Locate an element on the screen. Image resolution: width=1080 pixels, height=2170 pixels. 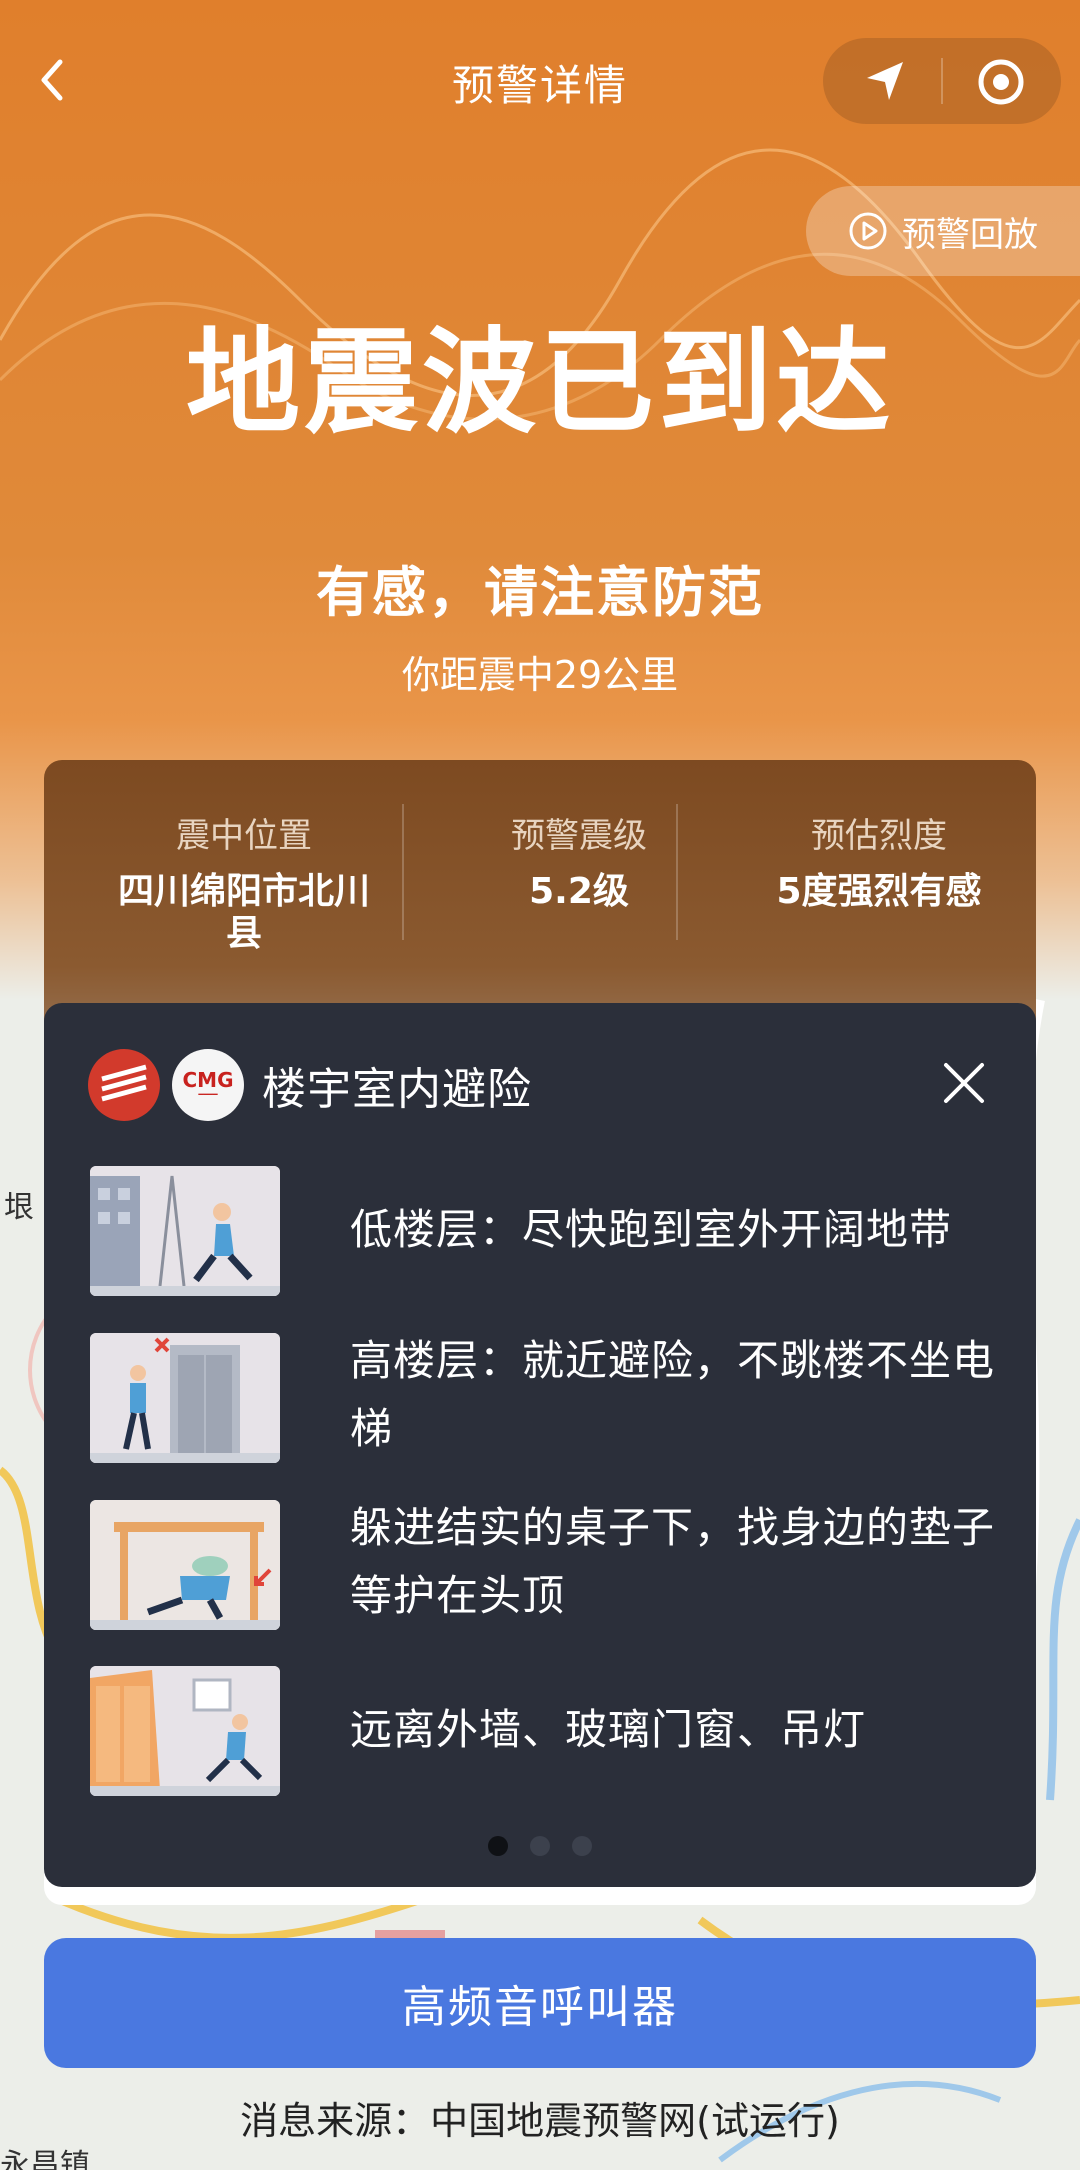
epicenter-info: 震中位置 四川绵阳市北川县 is located at coordinates (244, 881).